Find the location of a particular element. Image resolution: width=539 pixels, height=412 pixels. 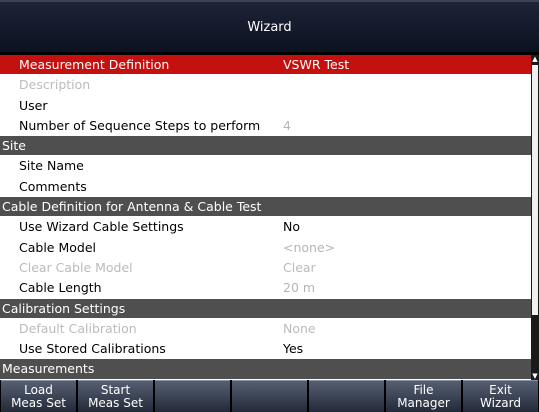

setting-value: <none> is located at coordinates (309, 247).